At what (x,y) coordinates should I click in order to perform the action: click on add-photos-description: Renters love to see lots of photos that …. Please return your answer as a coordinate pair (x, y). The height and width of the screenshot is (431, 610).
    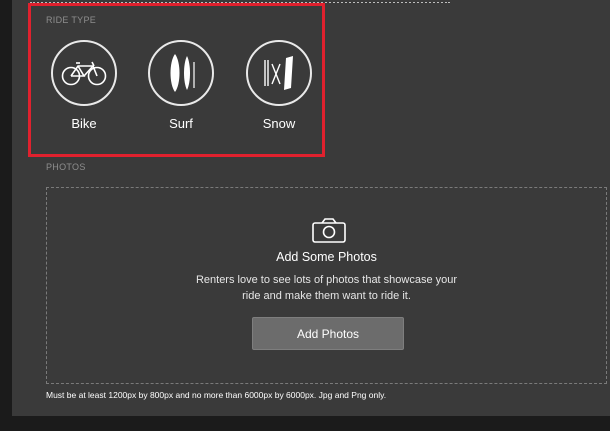
    Looking at the image, I should click on (326, 288).